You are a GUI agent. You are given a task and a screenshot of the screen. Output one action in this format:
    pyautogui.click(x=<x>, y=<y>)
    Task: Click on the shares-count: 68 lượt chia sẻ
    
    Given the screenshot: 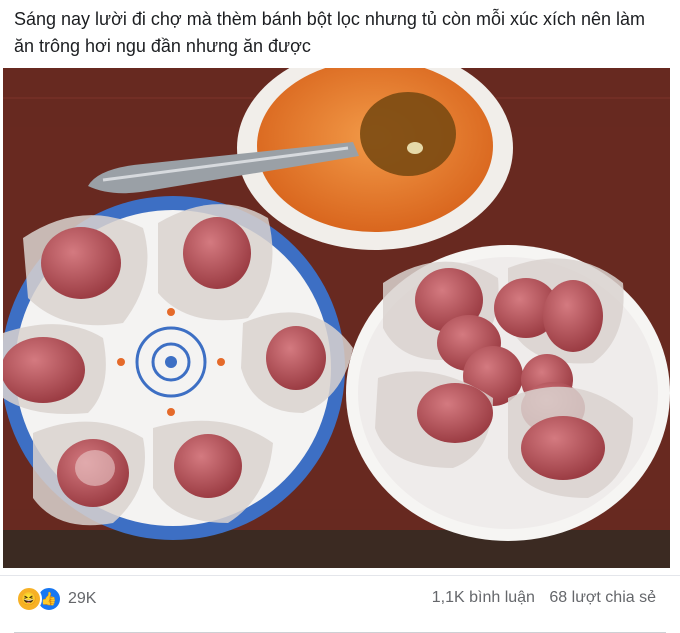 What is the action you would take?
    pyautogui.click(x=602, y=597)
    